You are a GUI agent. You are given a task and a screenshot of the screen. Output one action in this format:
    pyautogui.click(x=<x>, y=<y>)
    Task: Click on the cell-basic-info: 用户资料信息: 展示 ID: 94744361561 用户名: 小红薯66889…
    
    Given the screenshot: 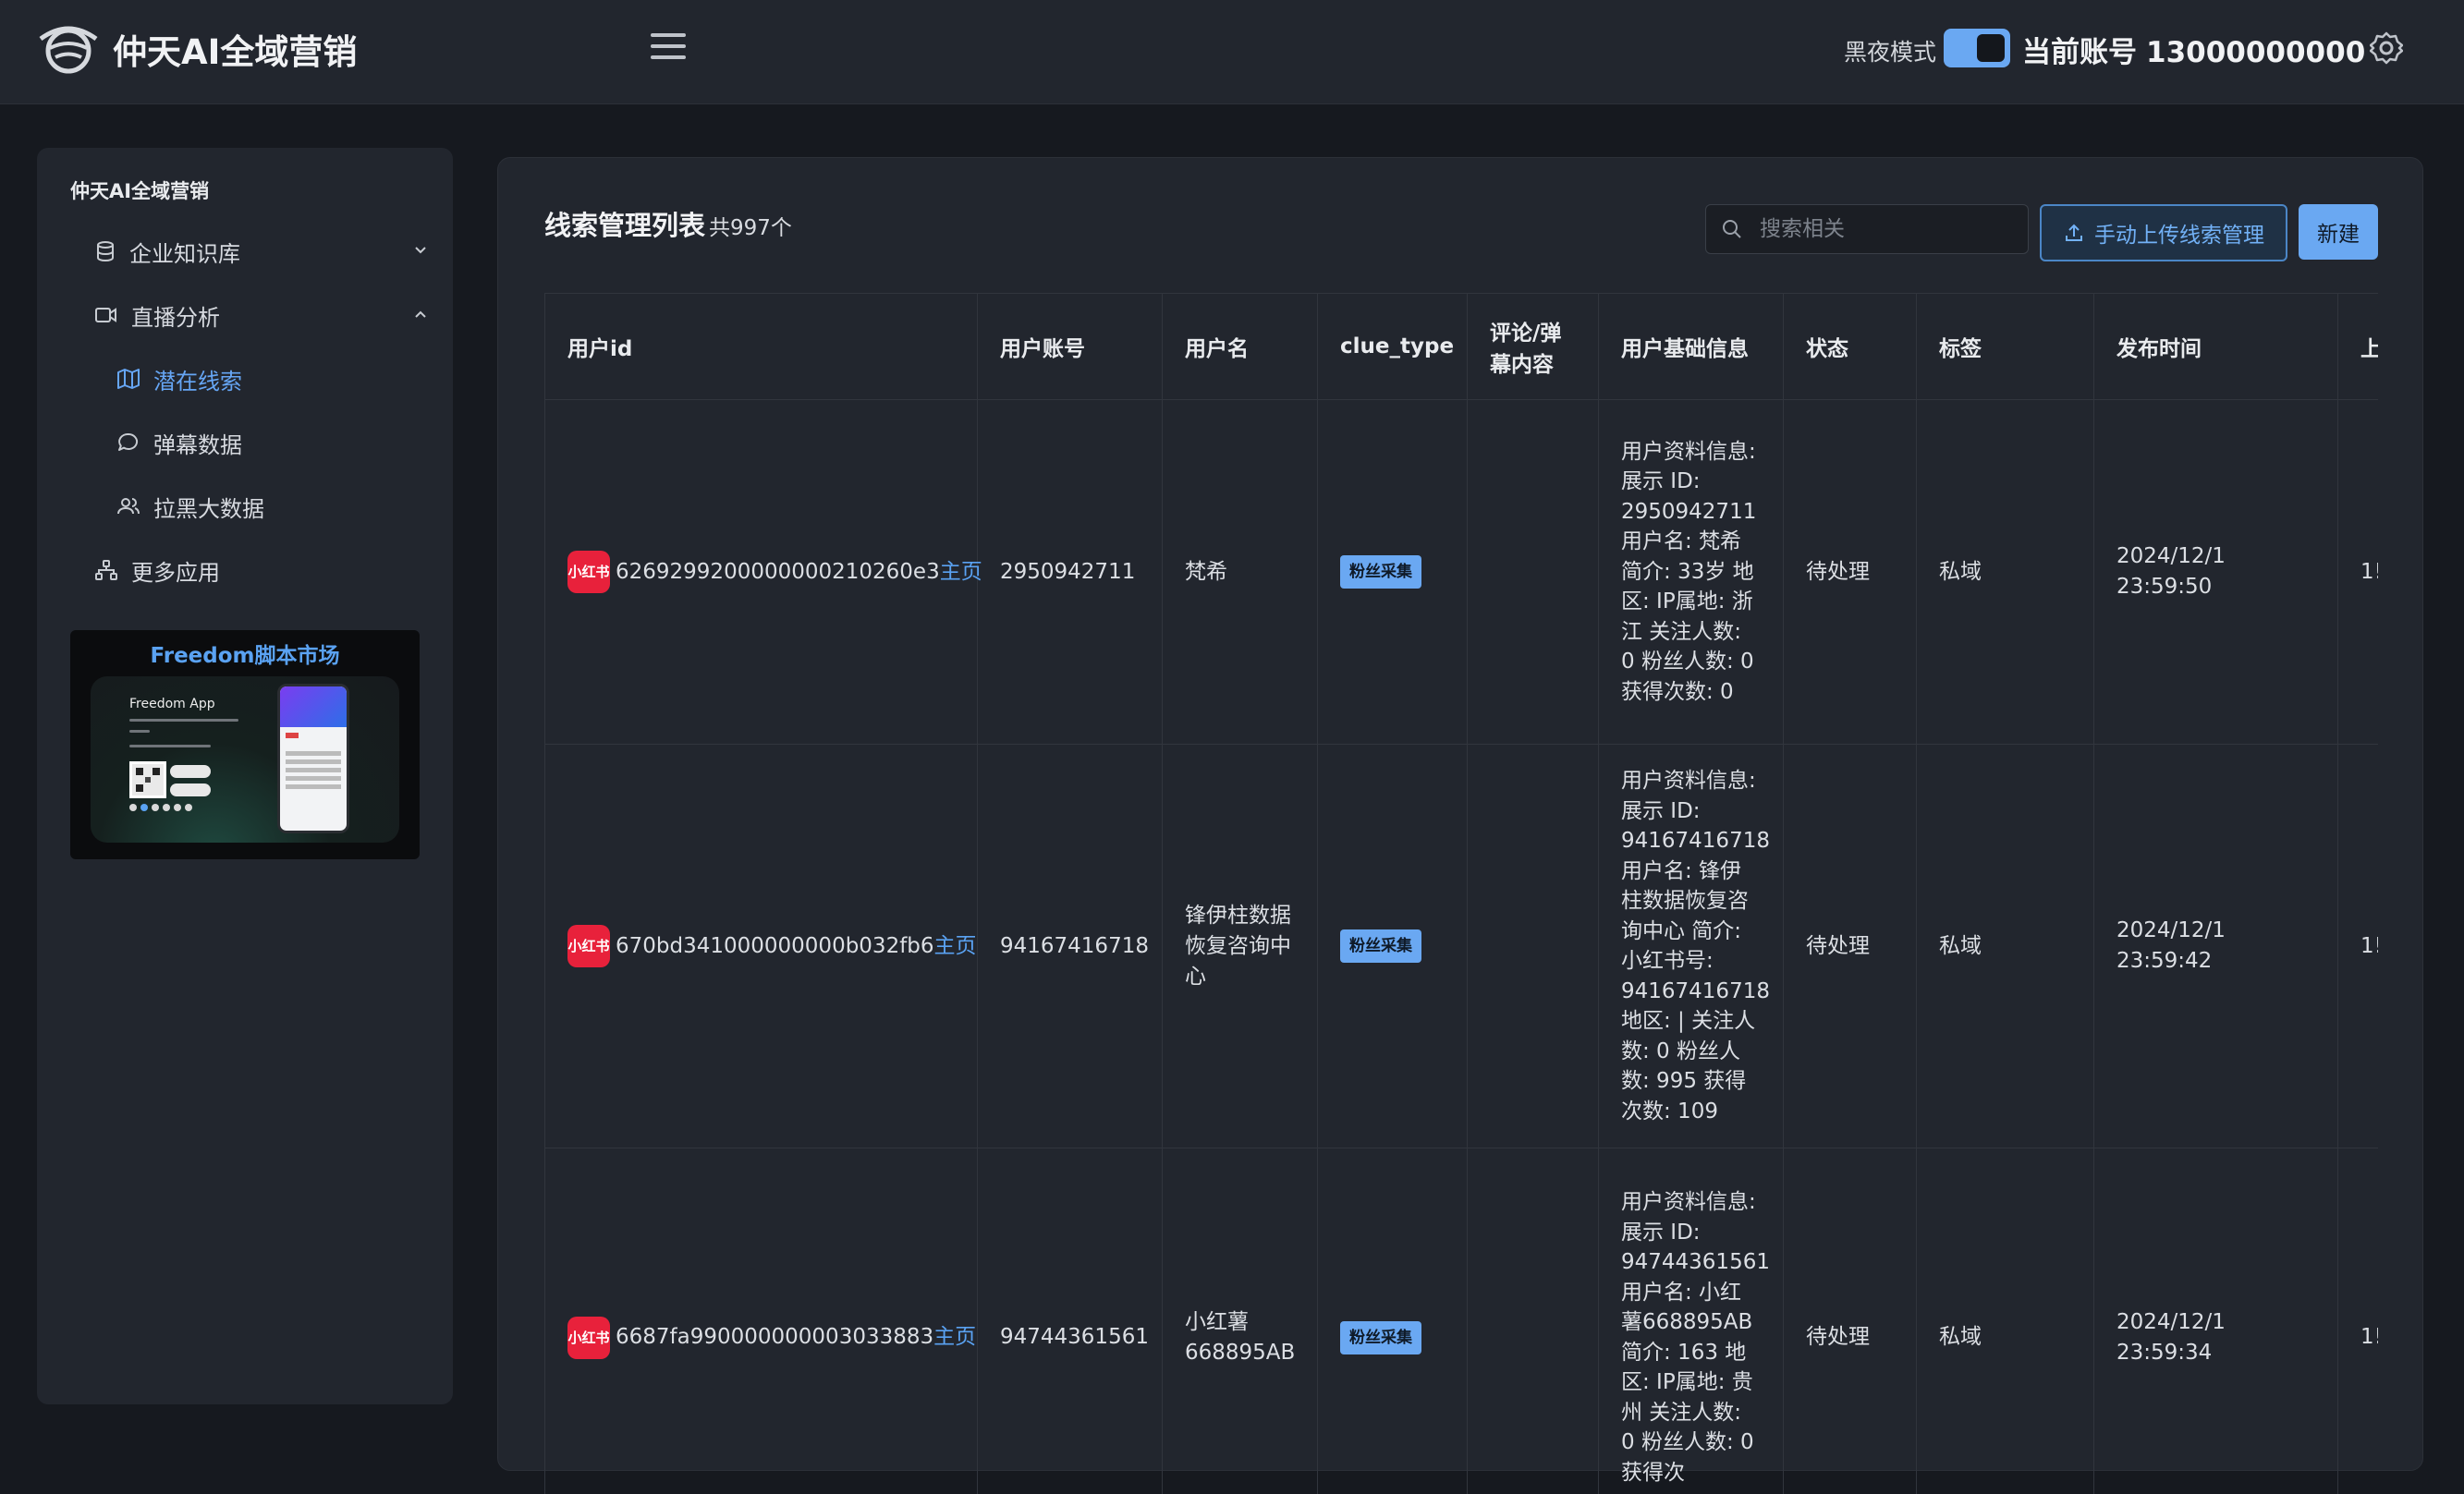 What is the action you would take?
    pyautogui.click(x=1691, y=1321)
    